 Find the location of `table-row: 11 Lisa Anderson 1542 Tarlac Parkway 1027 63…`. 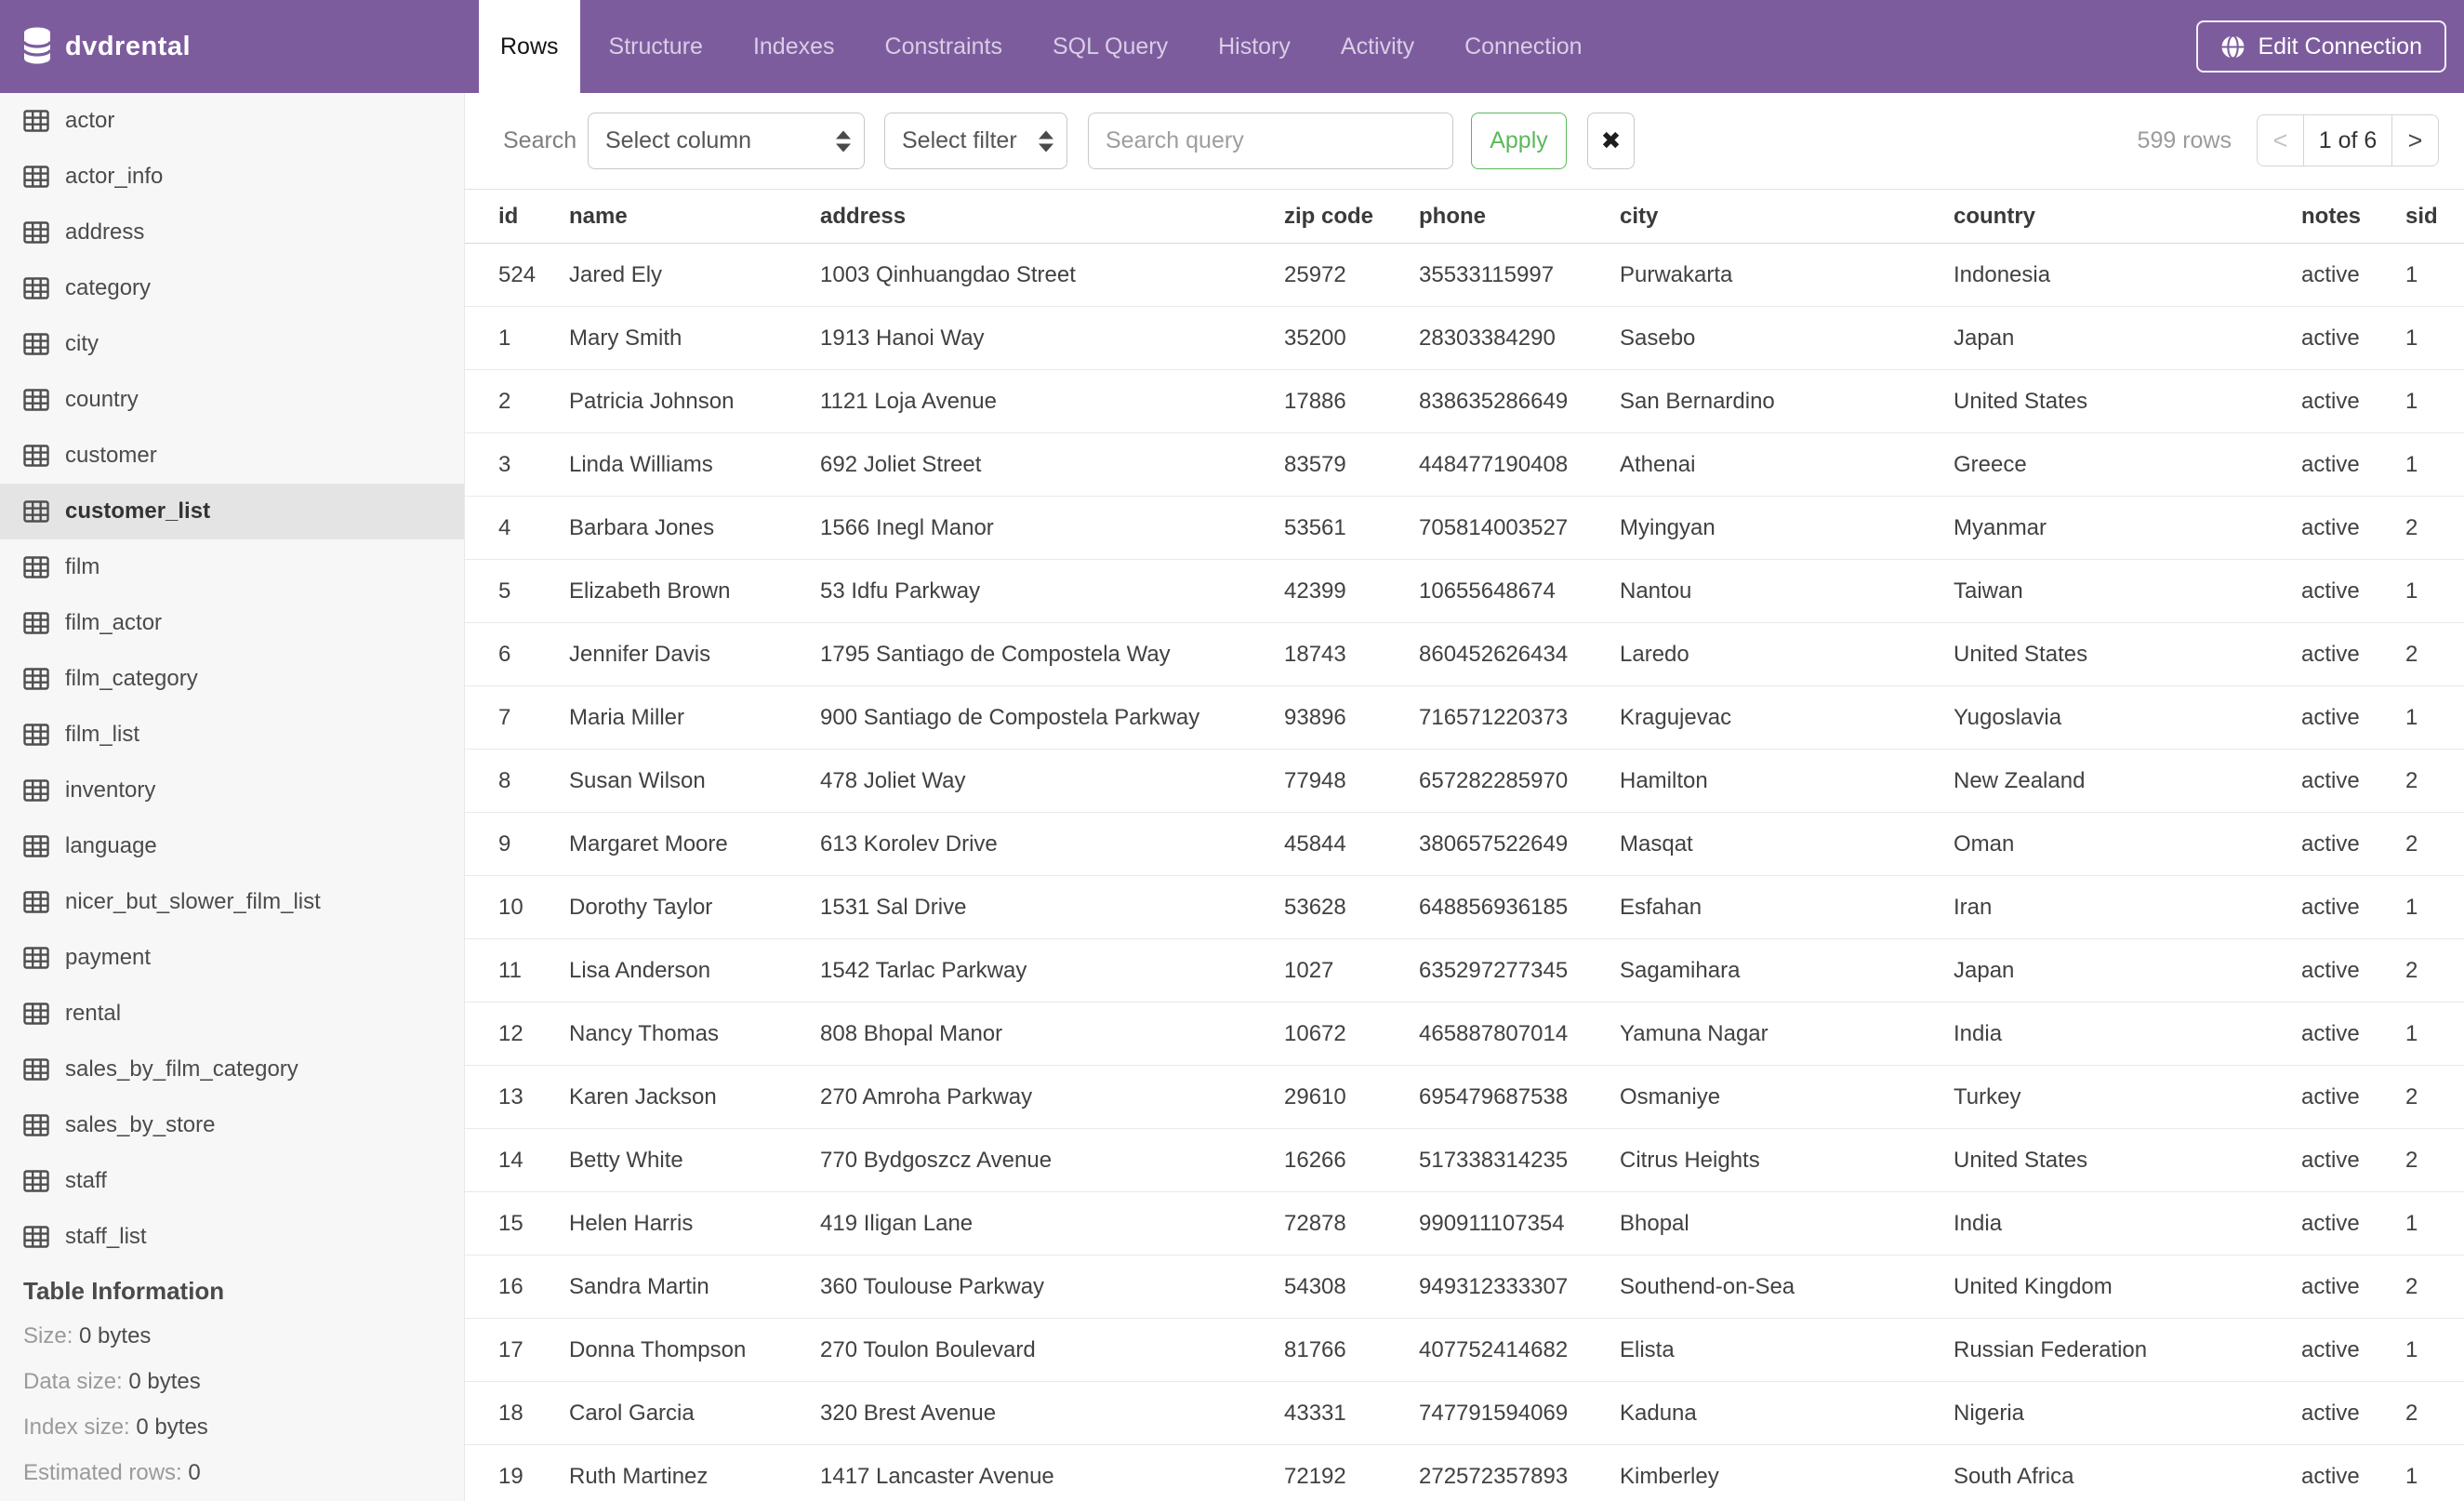

table-row: 11 Lisa Anderson 1542 Tarlac Parkway 1027 63… is located at coordinates (1464, 971).